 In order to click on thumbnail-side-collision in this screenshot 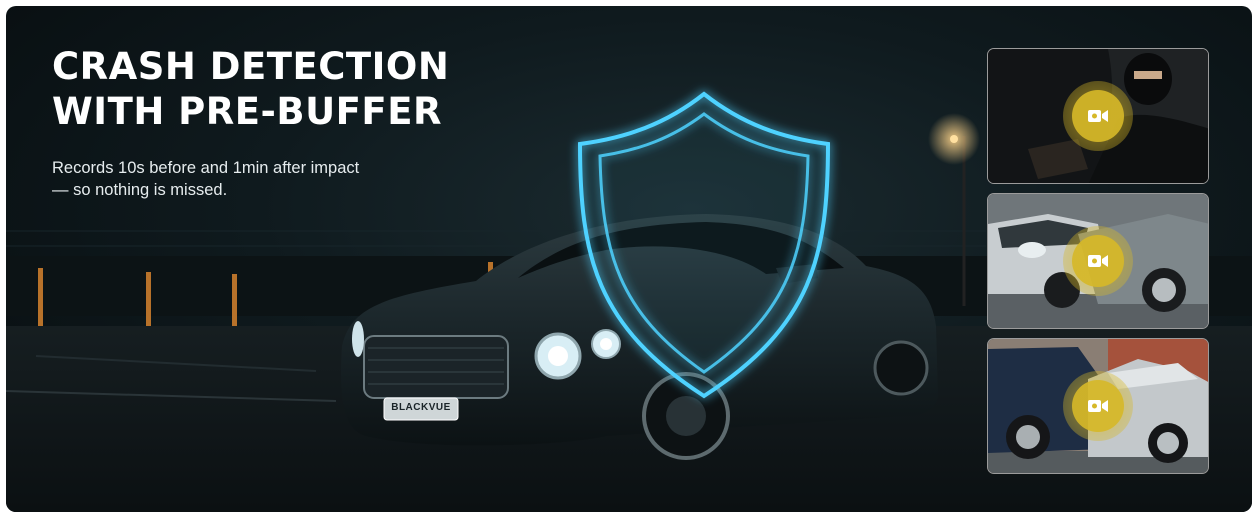, I will do `click(1098, 261)`.